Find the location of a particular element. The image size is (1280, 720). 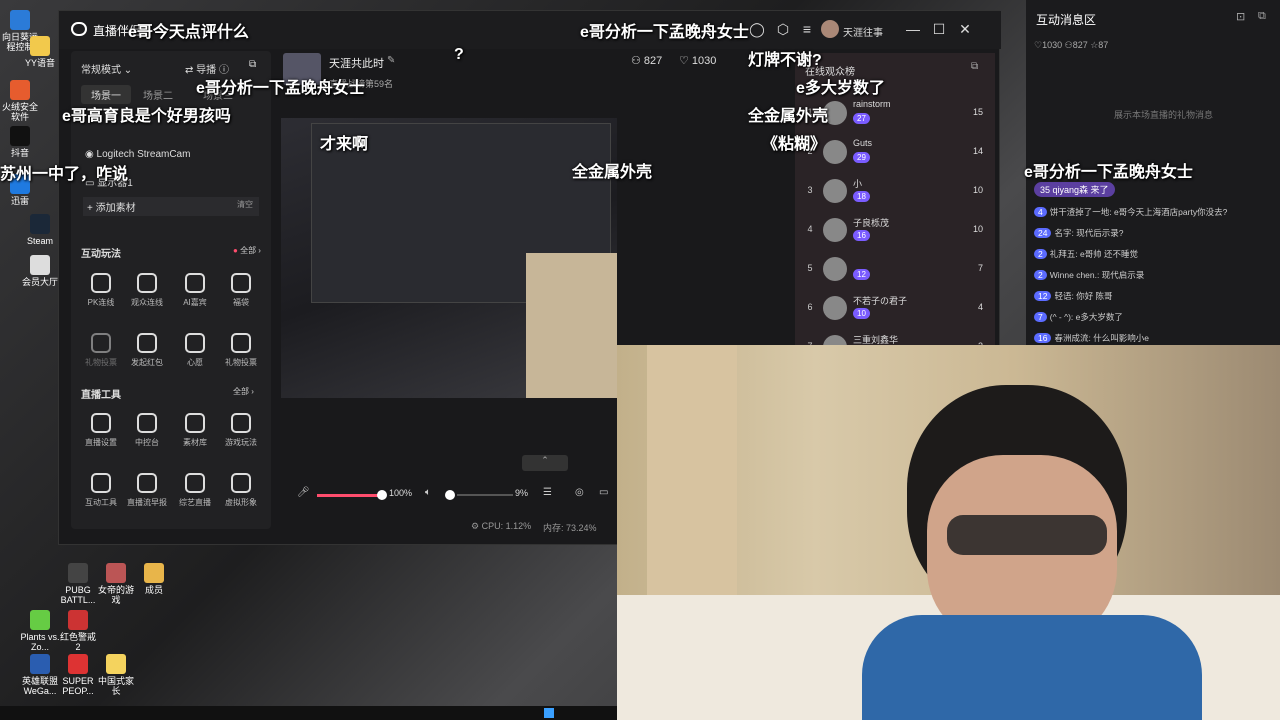

level-badge: 16 is located at coordinates (1043, 338).